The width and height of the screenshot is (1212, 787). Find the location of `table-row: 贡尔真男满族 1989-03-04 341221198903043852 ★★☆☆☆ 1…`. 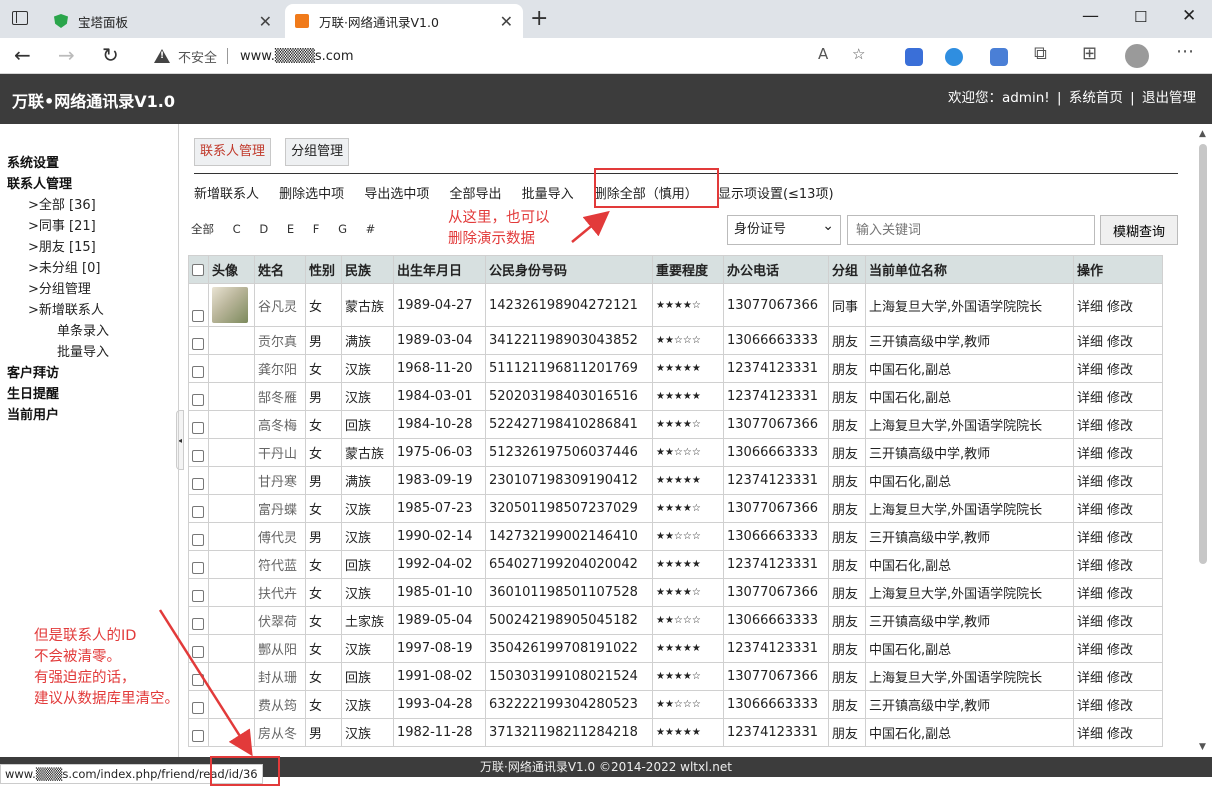

table-row: 贡尔真男满族 1989-03-04 341221198903043852 ★★☆☆☆ 1… is located at coordinates (675, 340).